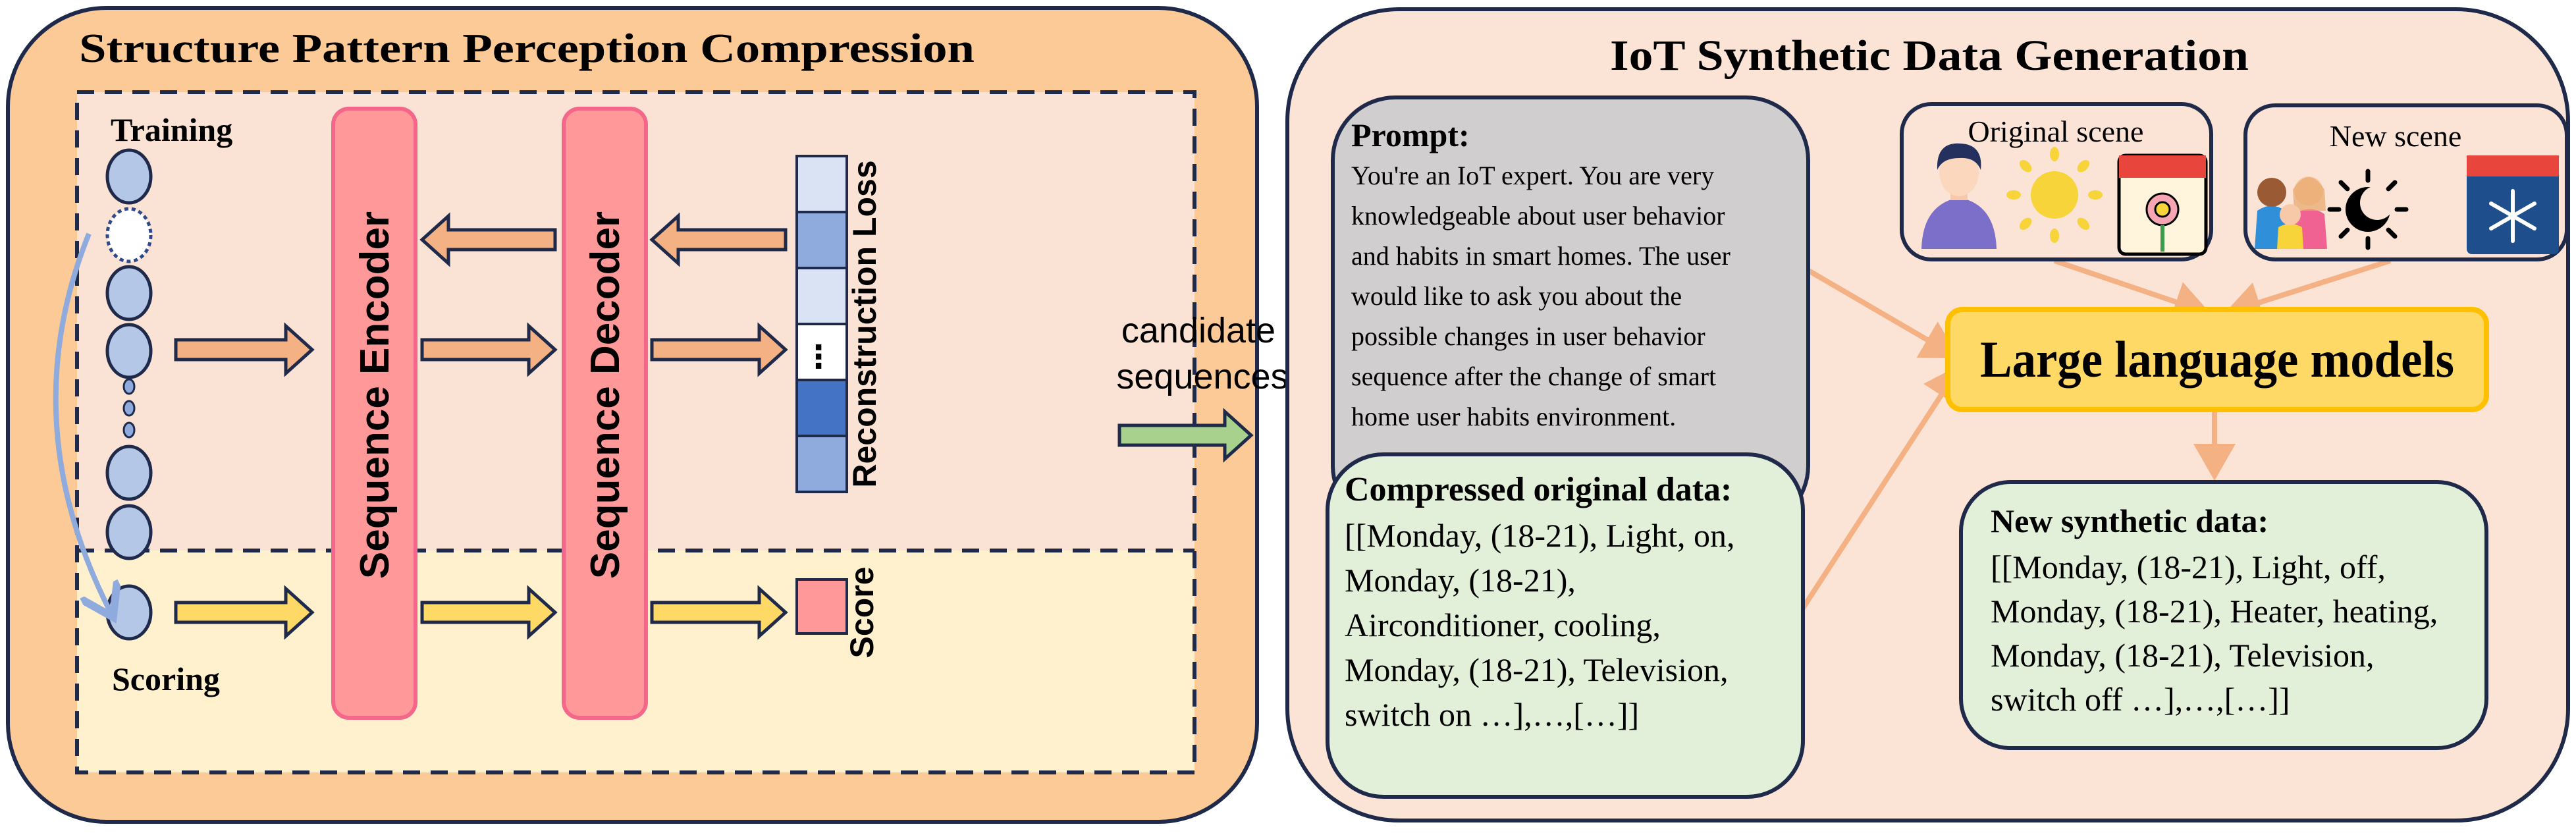  I want to click on llm-box: Large language models, so click(2217, 359).